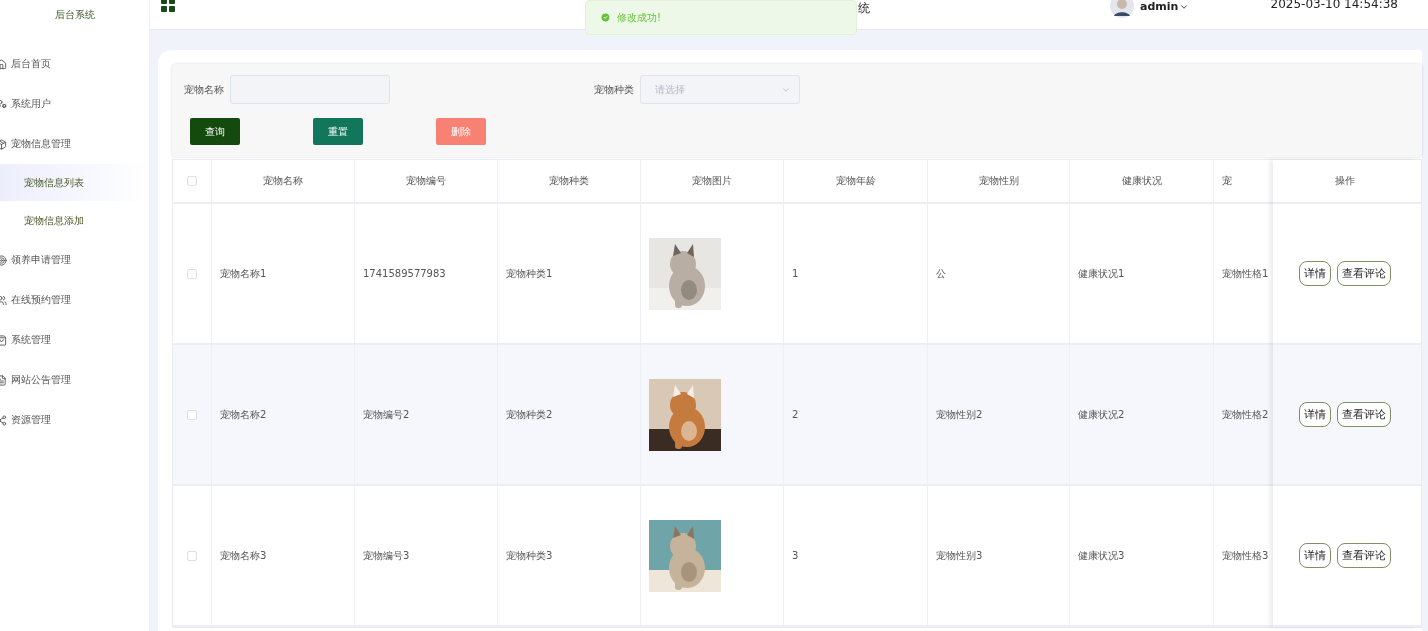  I want to click on table-cell: 宠物编号3, so click(386, 555).